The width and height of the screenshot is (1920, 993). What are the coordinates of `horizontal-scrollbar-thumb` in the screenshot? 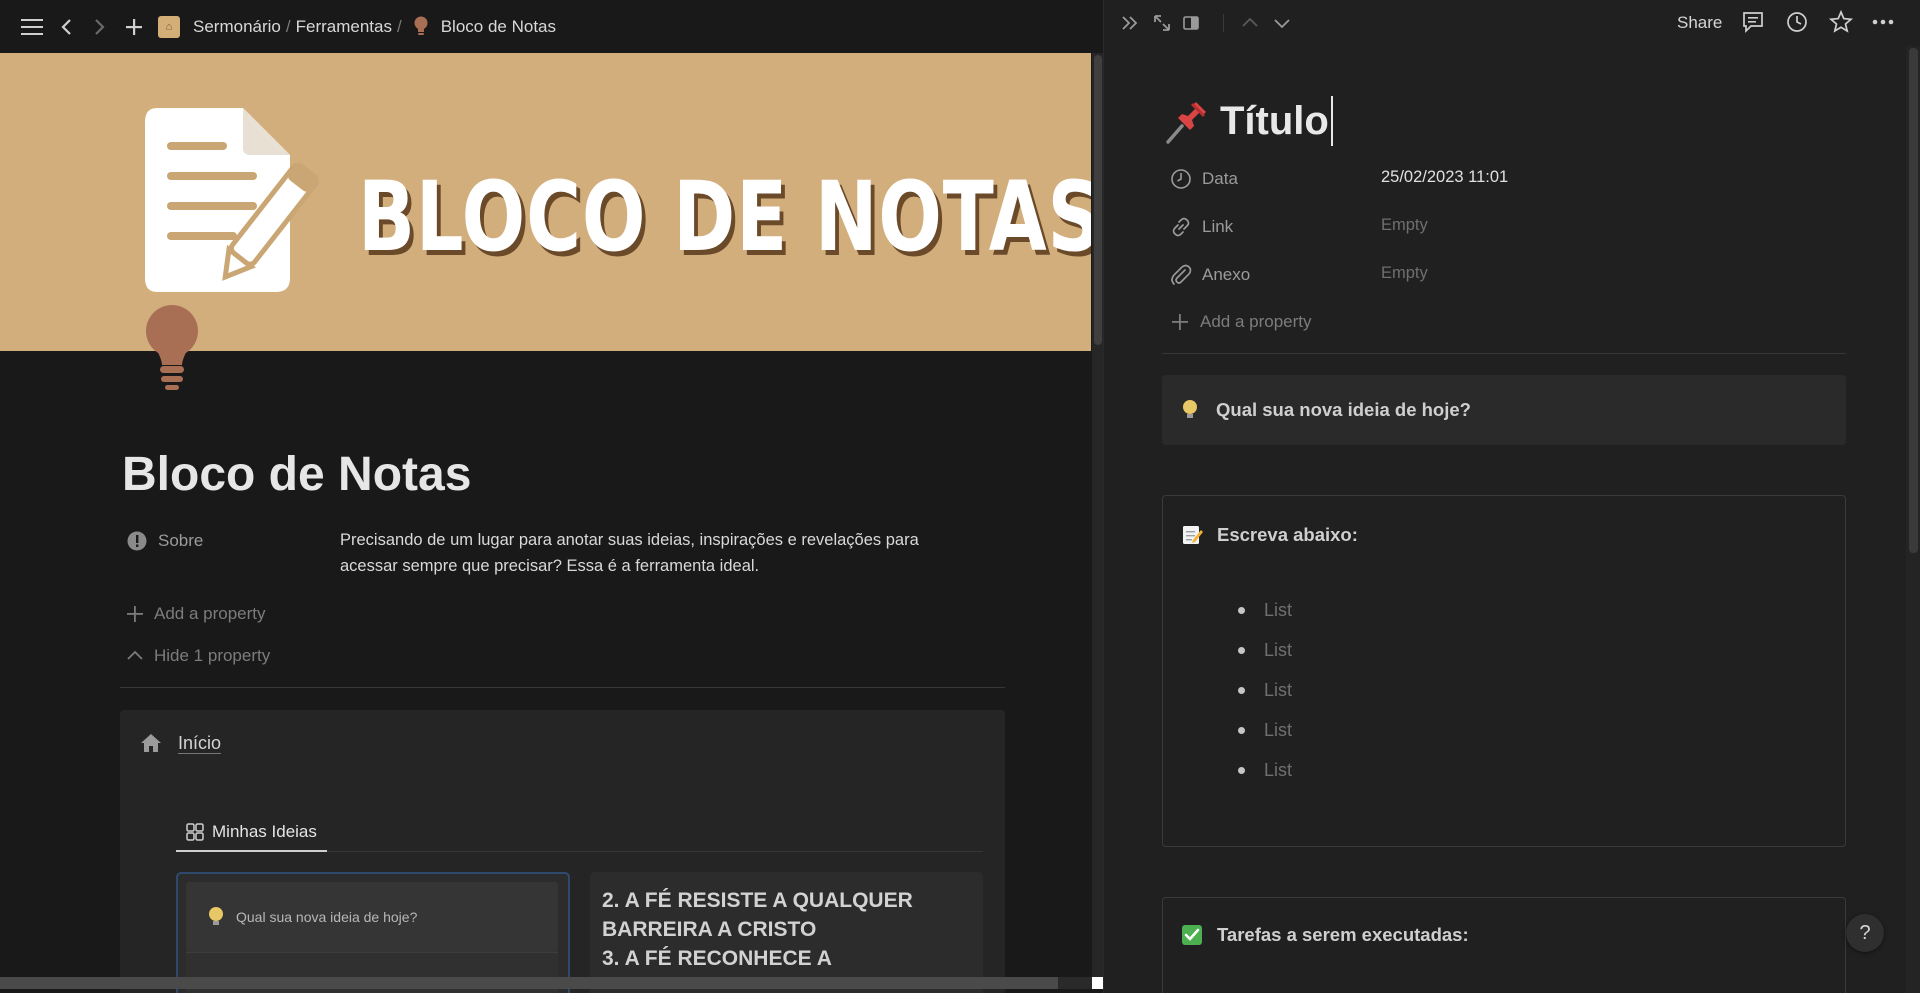 It's located at (529, 983).